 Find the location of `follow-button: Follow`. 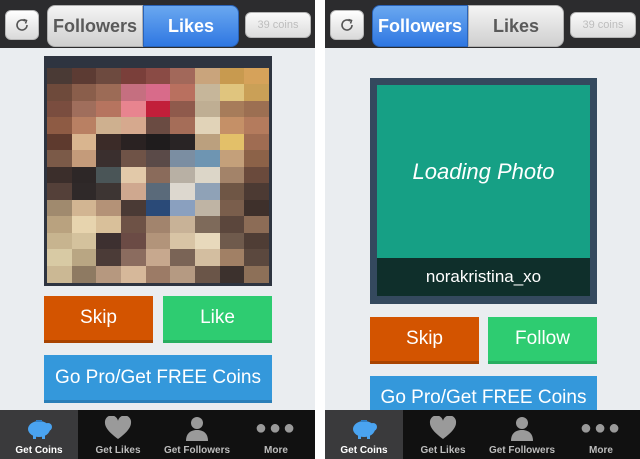

follow-button: Follow is located at coordinates (542, 340).